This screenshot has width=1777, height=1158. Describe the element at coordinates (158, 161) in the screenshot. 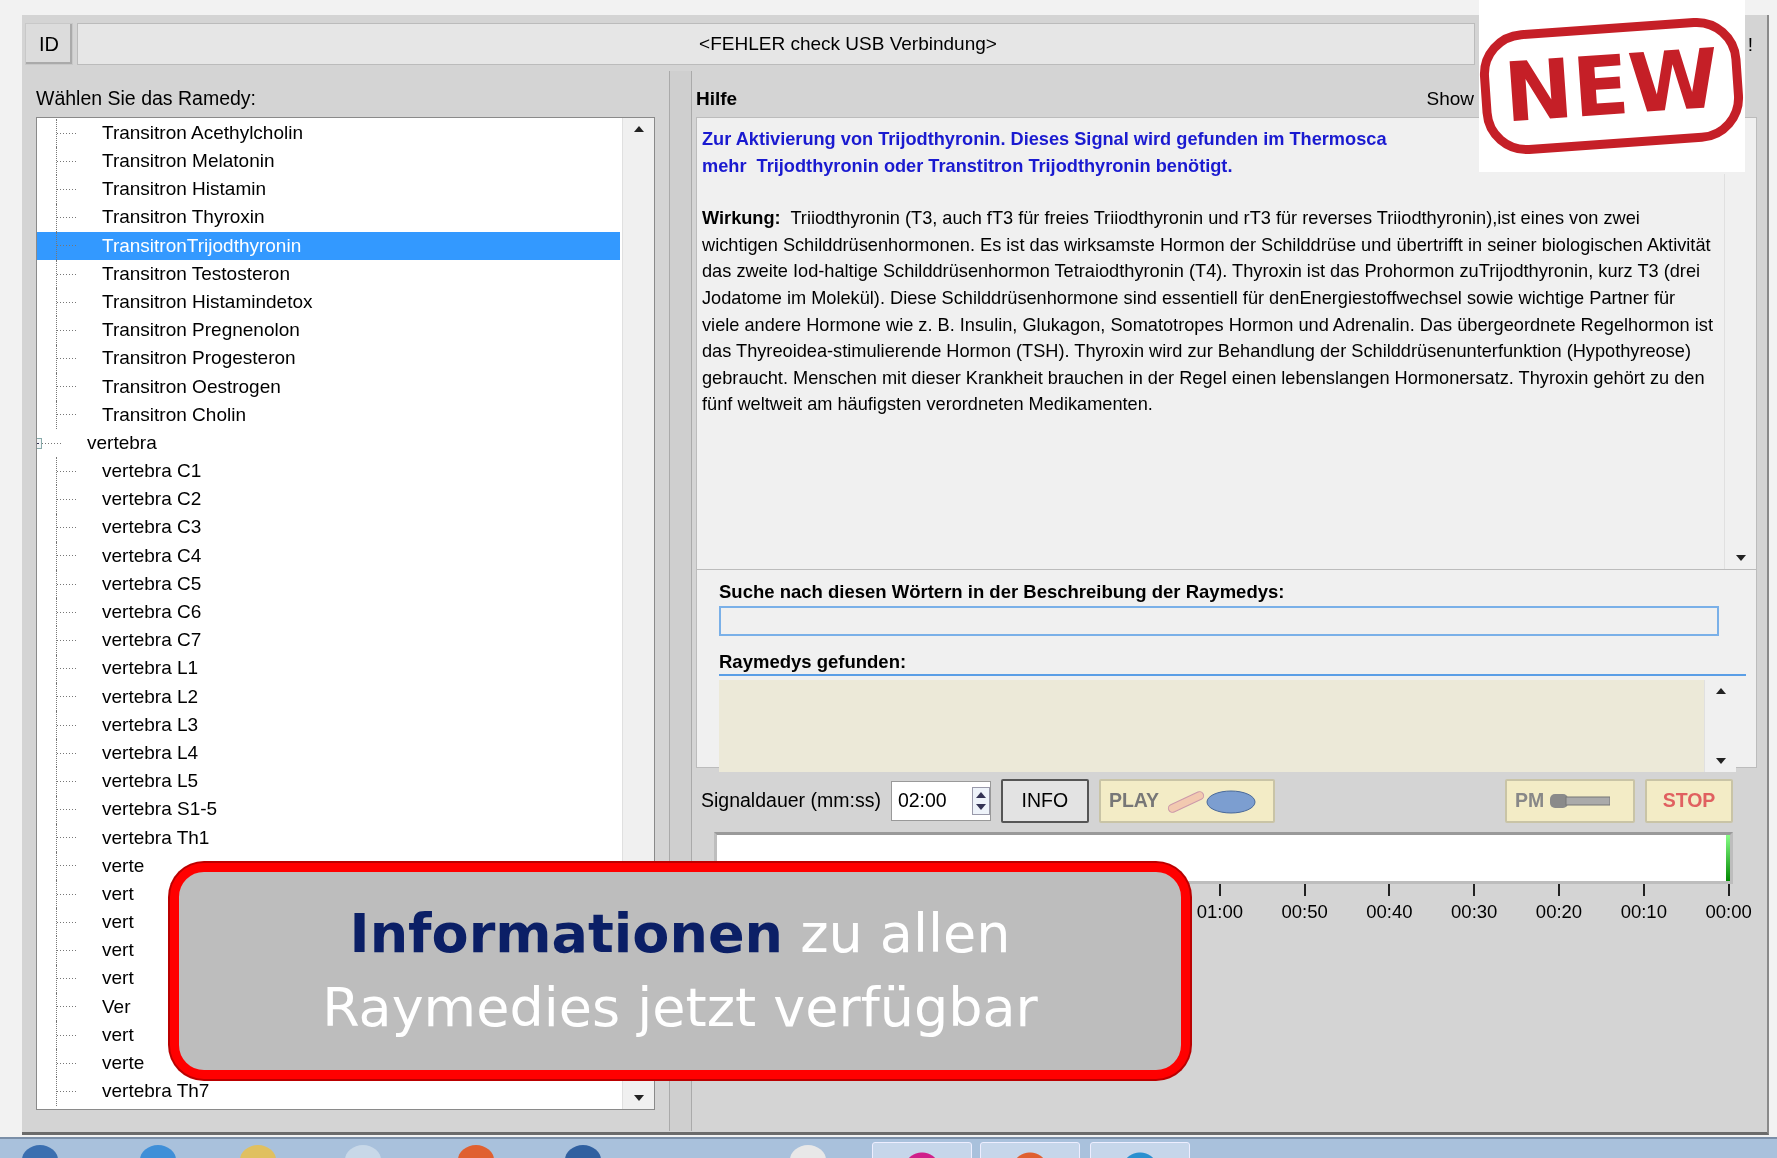

I see `tree-item: Transitron Melatonin` at that location.